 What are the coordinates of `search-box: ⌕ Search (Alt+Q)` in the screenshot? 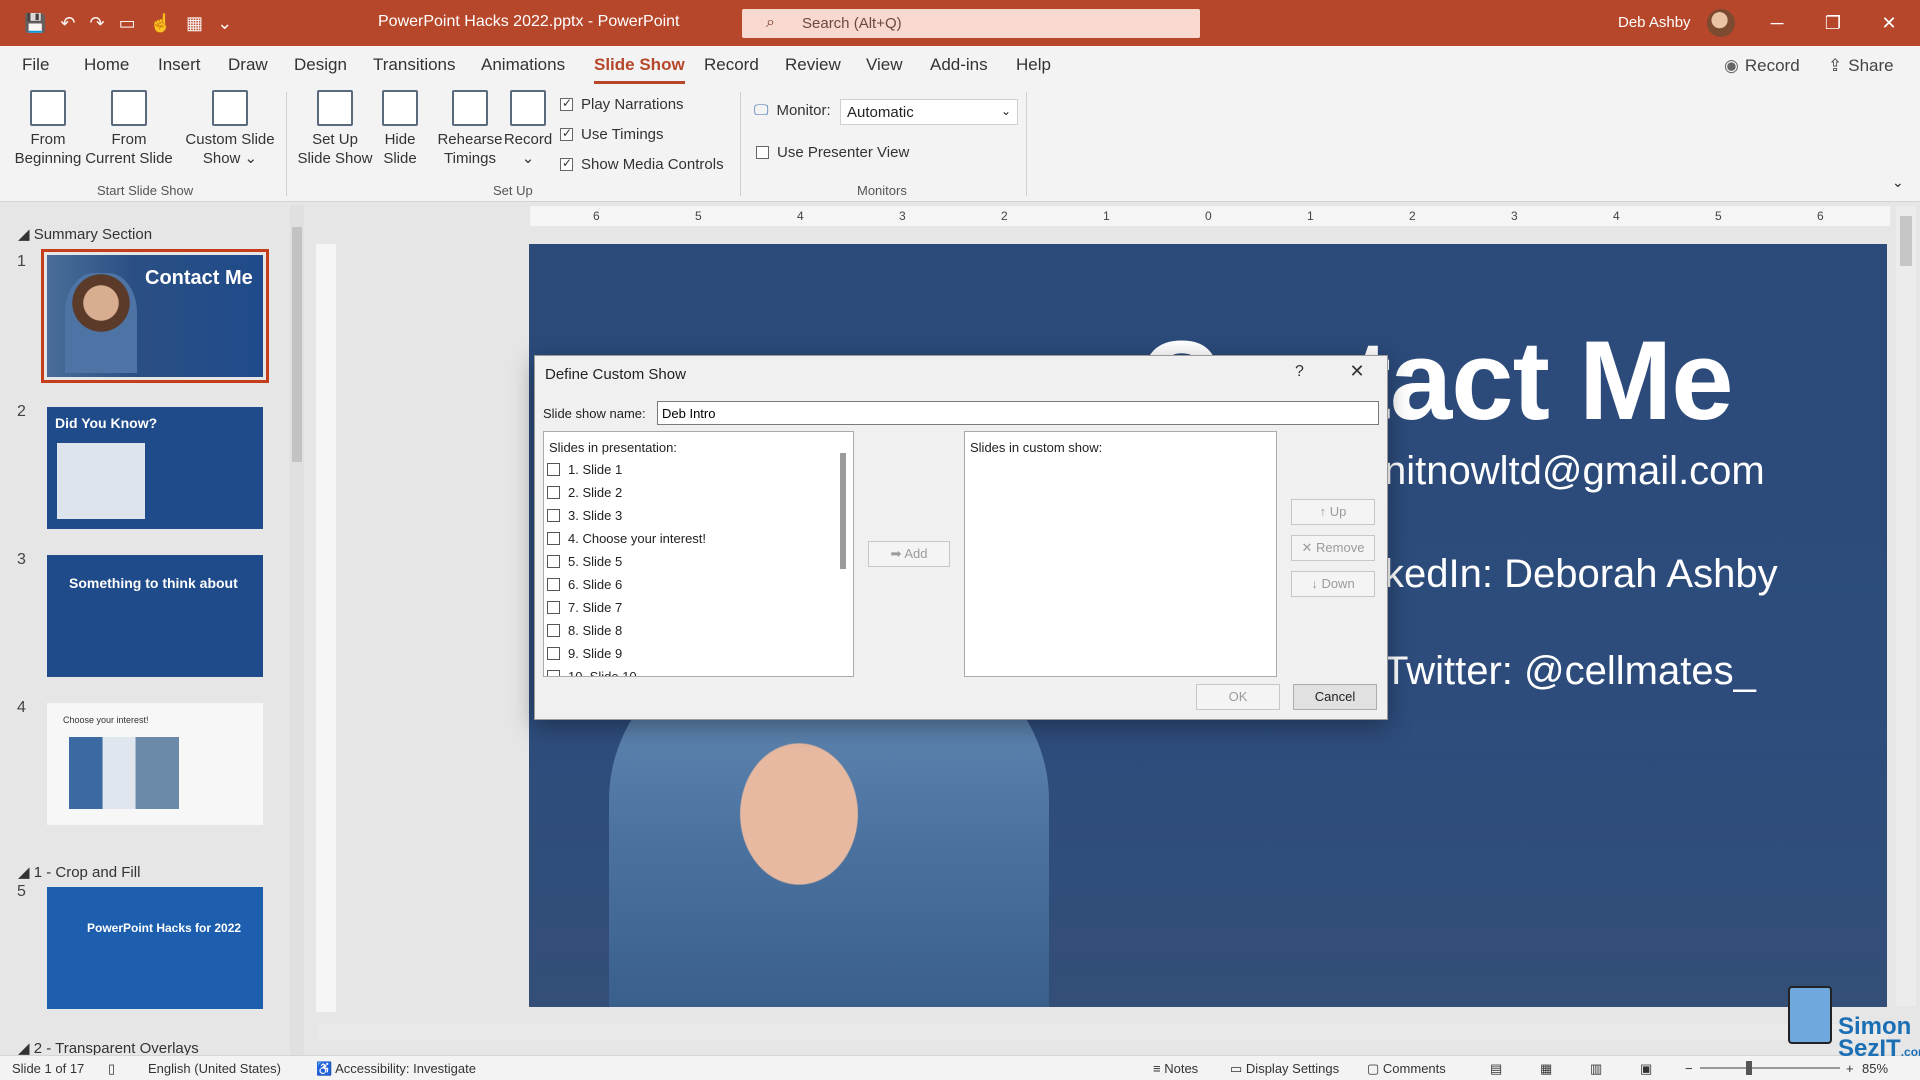 It's located at (971, 23).